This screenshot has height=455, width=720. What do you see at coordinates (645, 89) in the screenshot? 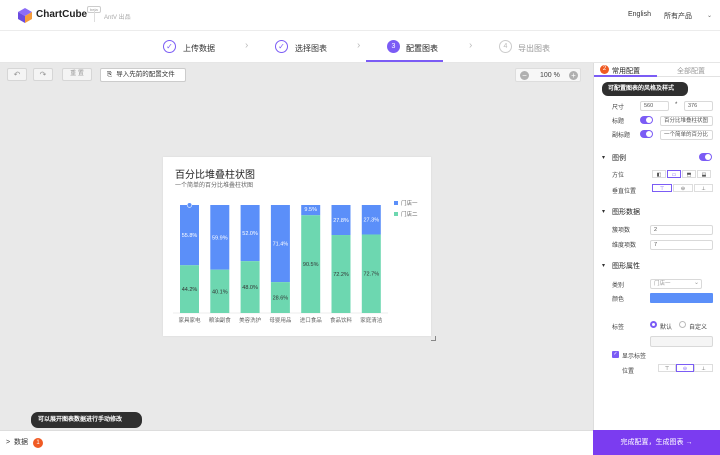
I see `style-tooltip: 可配置图表的风格及样式` at bounding box center [645, 89].